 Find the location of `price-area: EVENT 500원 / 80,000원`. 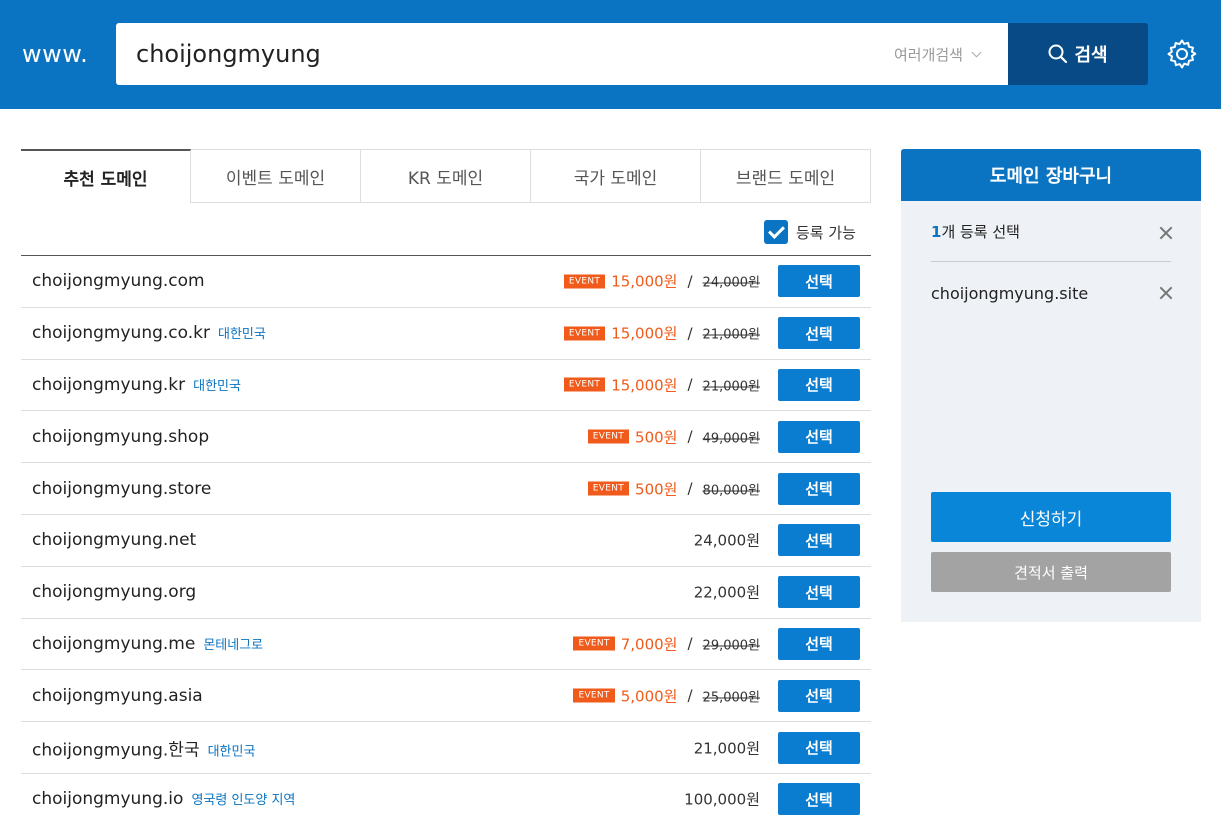

price-area: EVENT 500원 / 80,000원 is located at coordinates (673, 488).